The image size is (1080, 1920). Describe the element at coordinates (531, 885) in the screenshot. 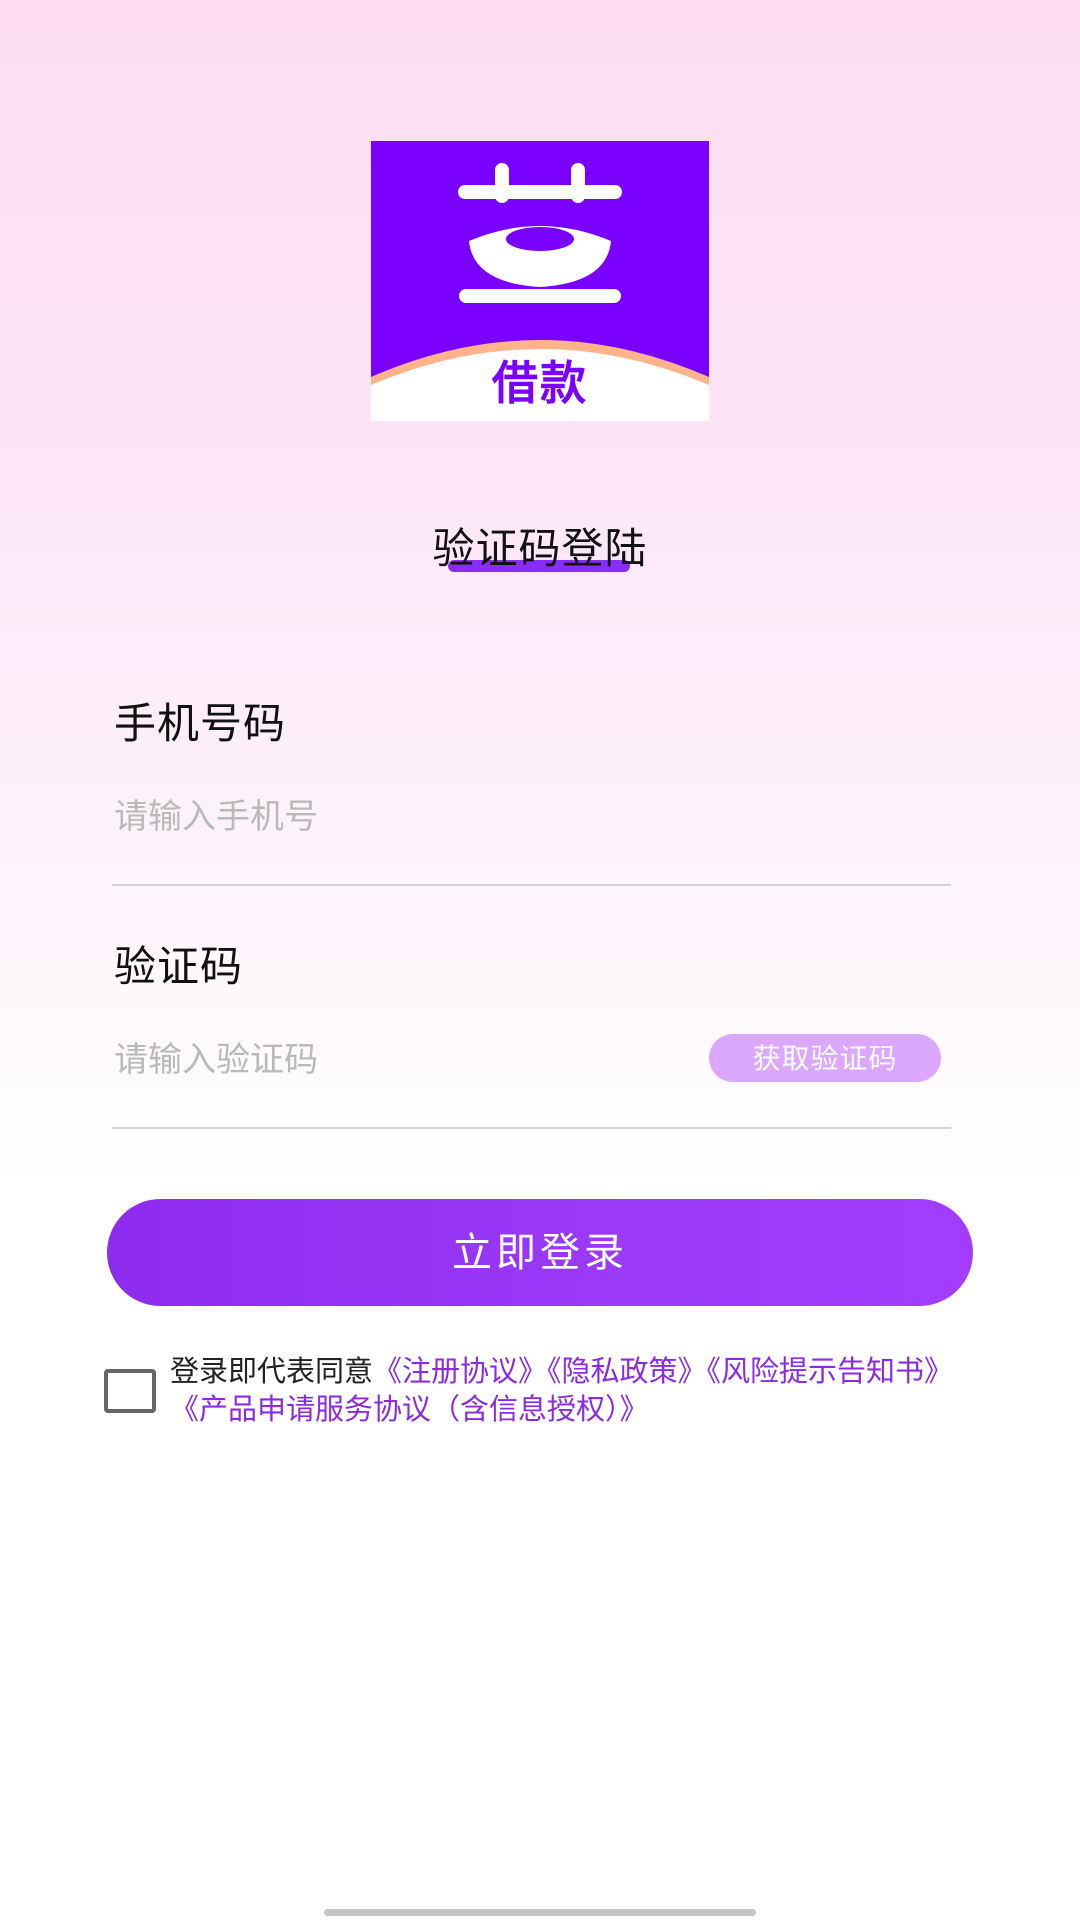

I see `phone-divider` at that location.